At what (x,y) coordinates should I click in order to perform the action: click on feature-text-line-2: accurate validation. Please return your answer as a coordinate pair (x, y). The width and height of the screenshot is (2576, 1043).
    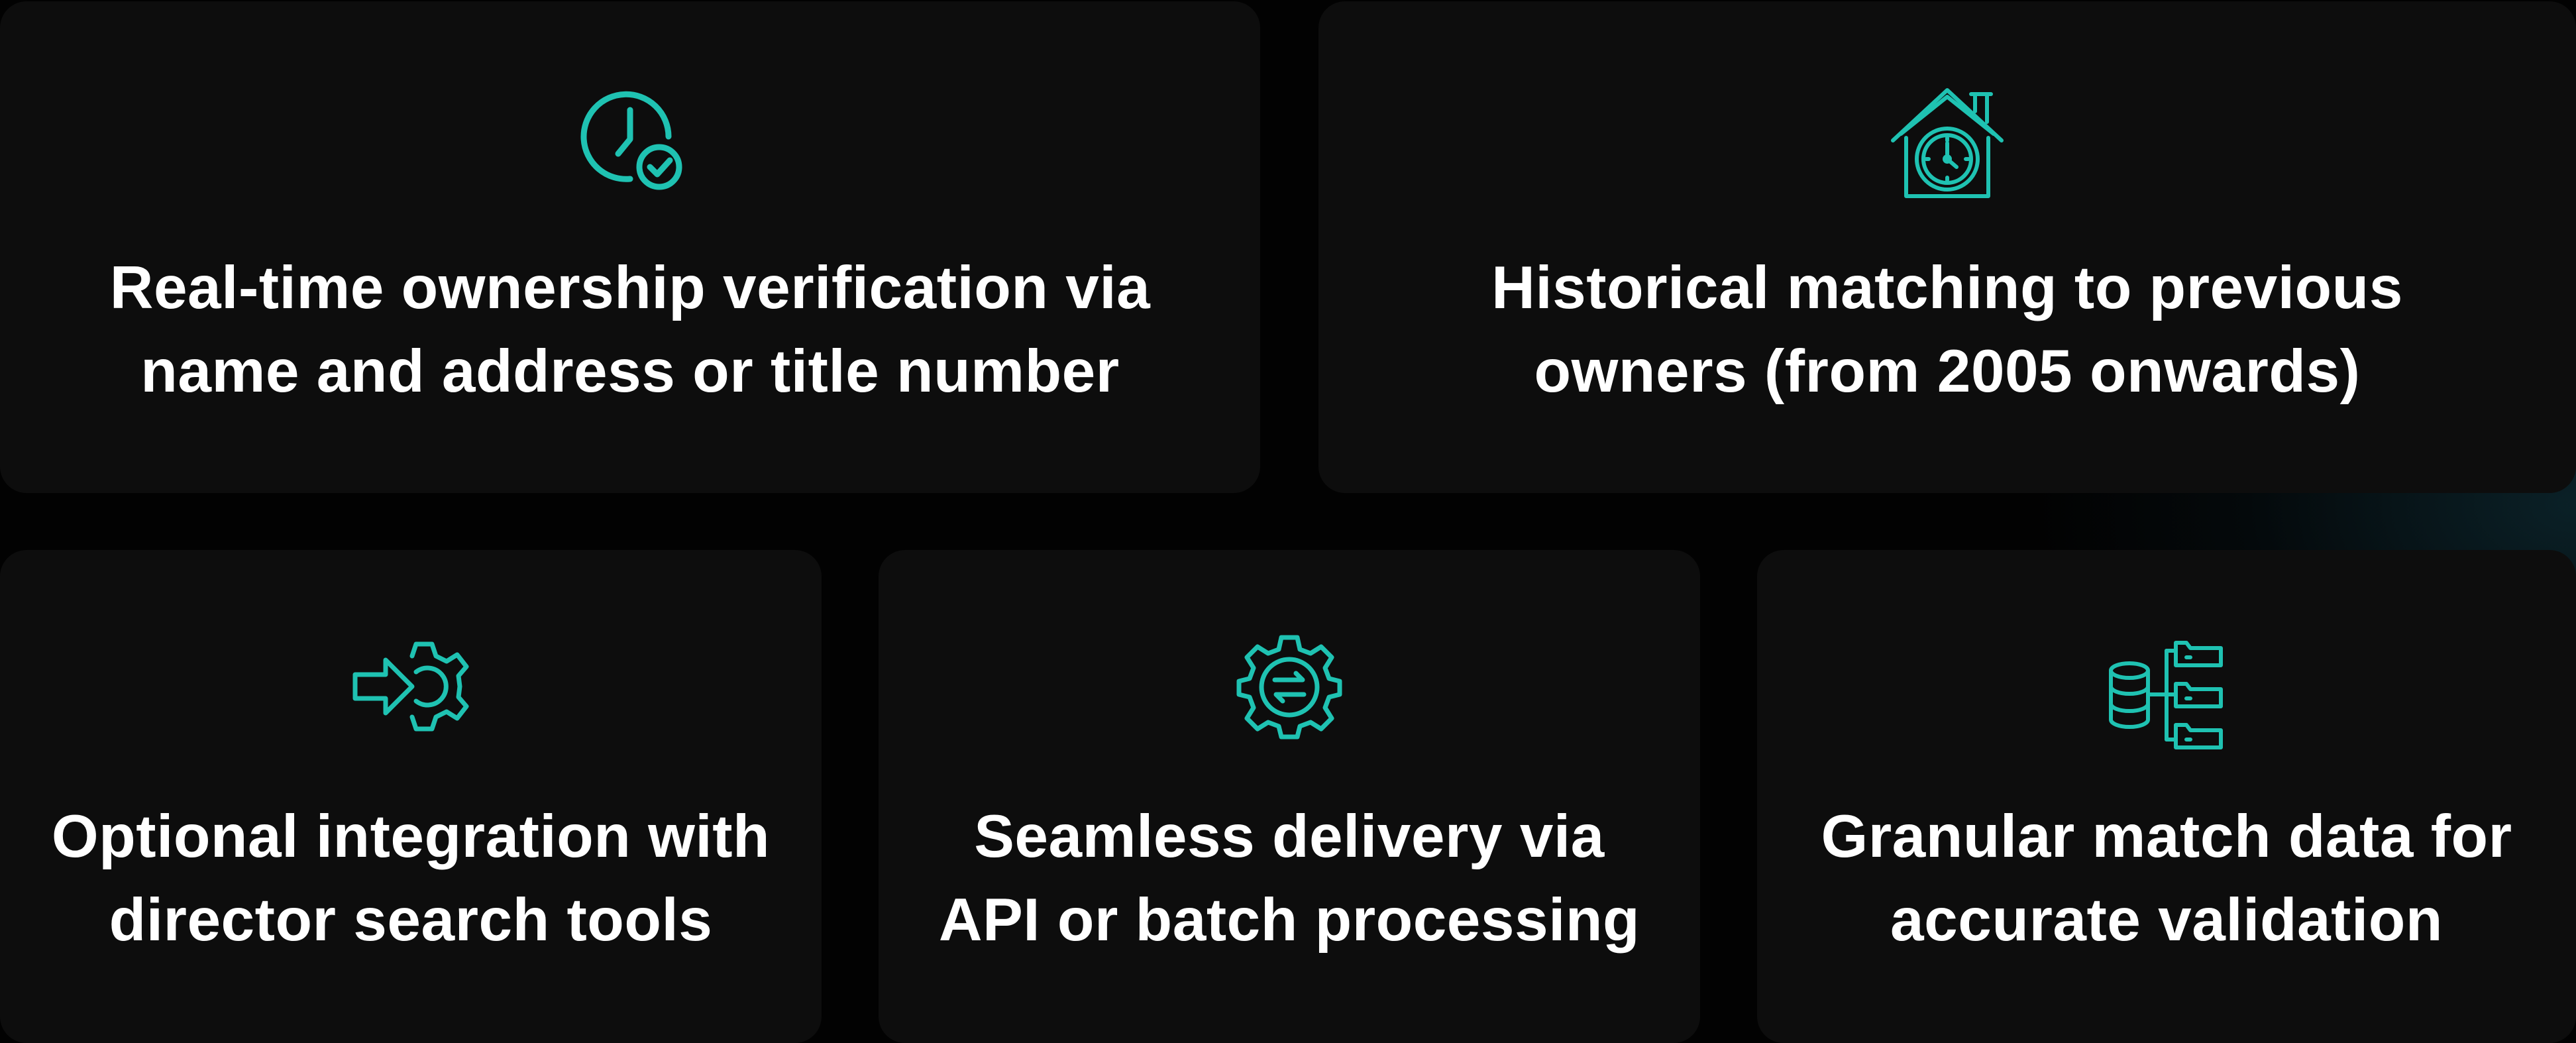
    Looking at the image, I should click on (2166, 920).